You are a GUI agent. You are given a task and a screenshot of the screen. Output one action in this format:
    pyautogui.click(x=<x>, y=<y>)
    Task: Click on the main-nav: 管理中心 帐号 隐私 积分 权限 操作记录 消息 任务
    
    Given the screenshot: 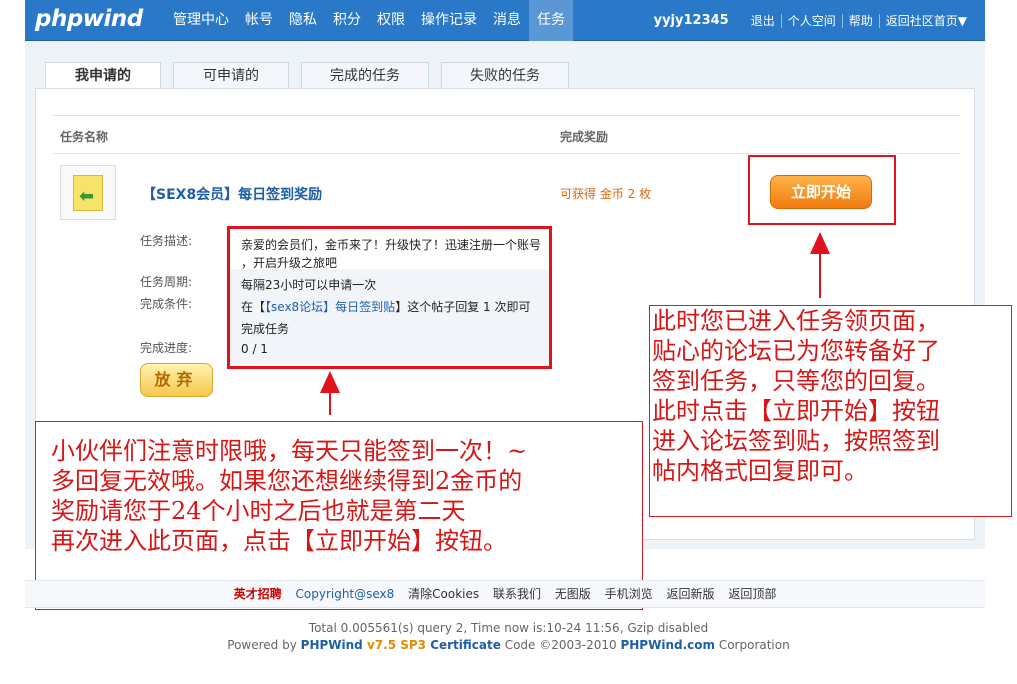 What is the action you would take?
    pyautogui.click(x=369, y=20)
    